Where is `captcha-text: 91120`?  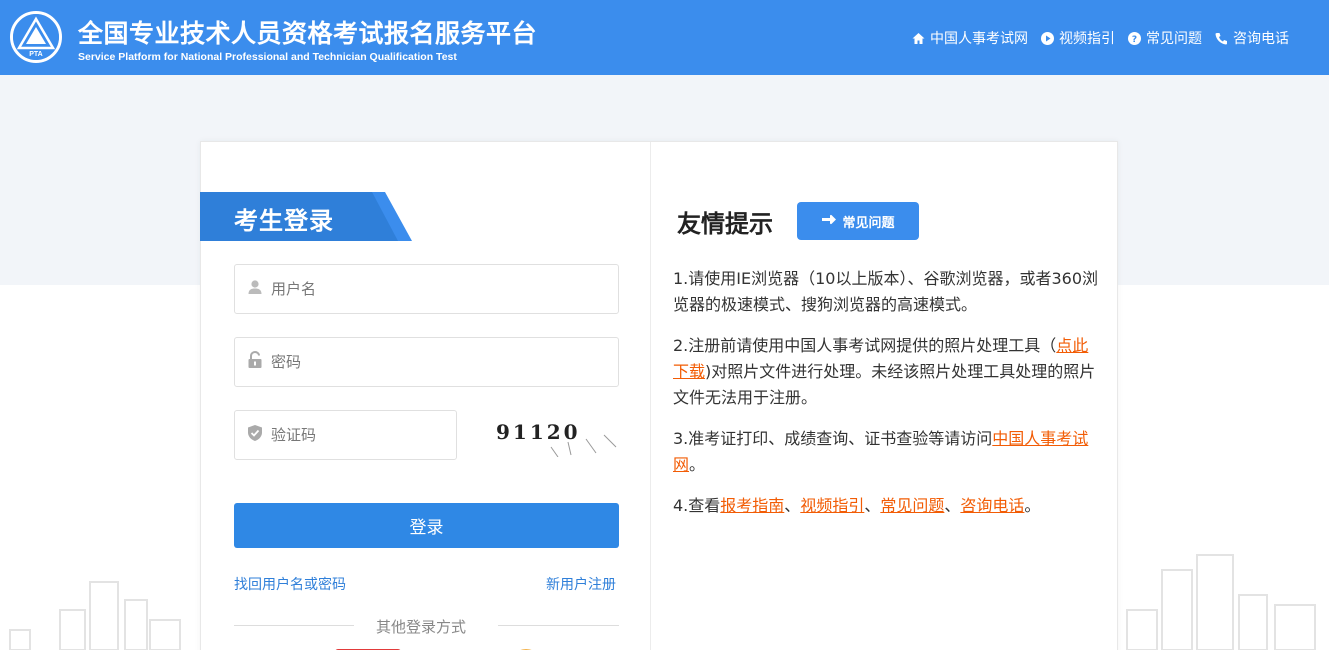
captcha-text: 91120 is located at coordinates (538, 432).